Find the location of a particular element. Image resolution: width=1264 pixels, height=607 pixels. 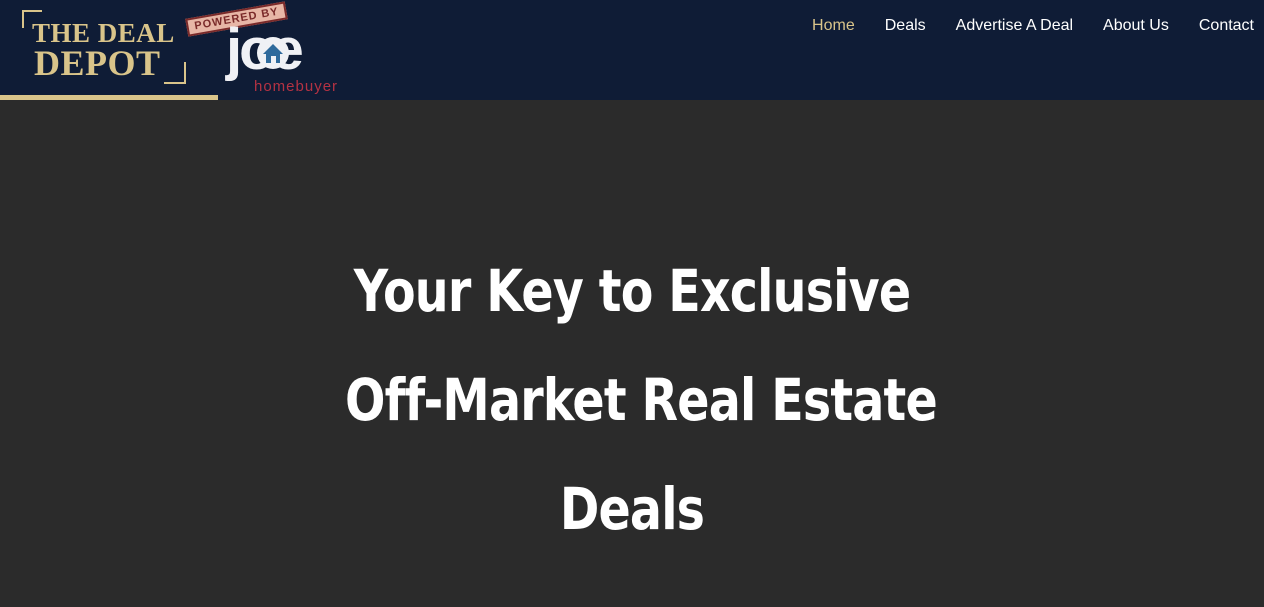

nav-about-us: About Us is located at coordinates (1136, 26).